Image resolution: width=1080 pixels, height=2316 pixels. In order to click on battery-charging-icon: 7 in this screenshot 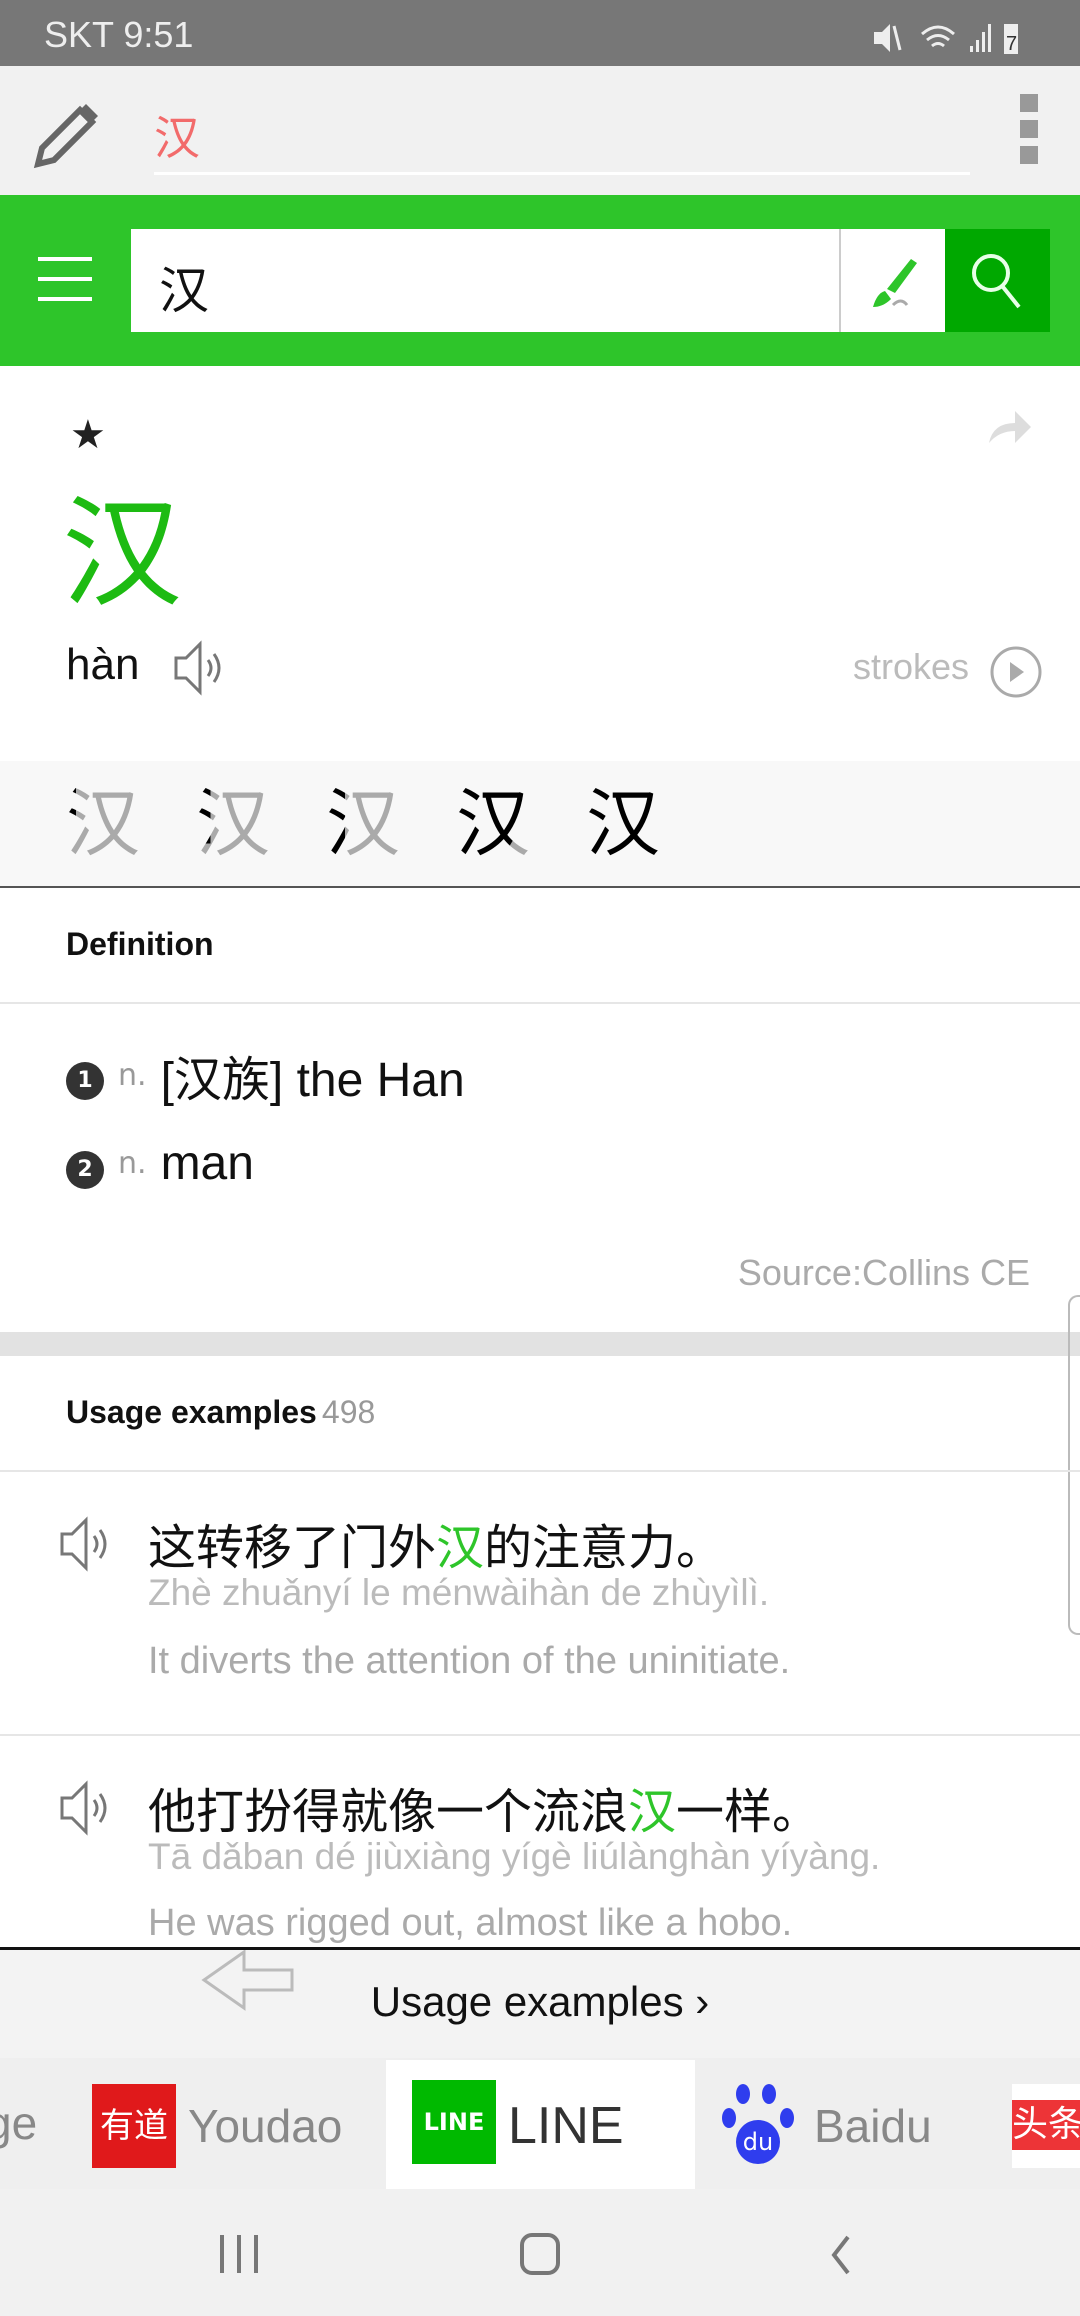, I will do `click(1011, 39)`.